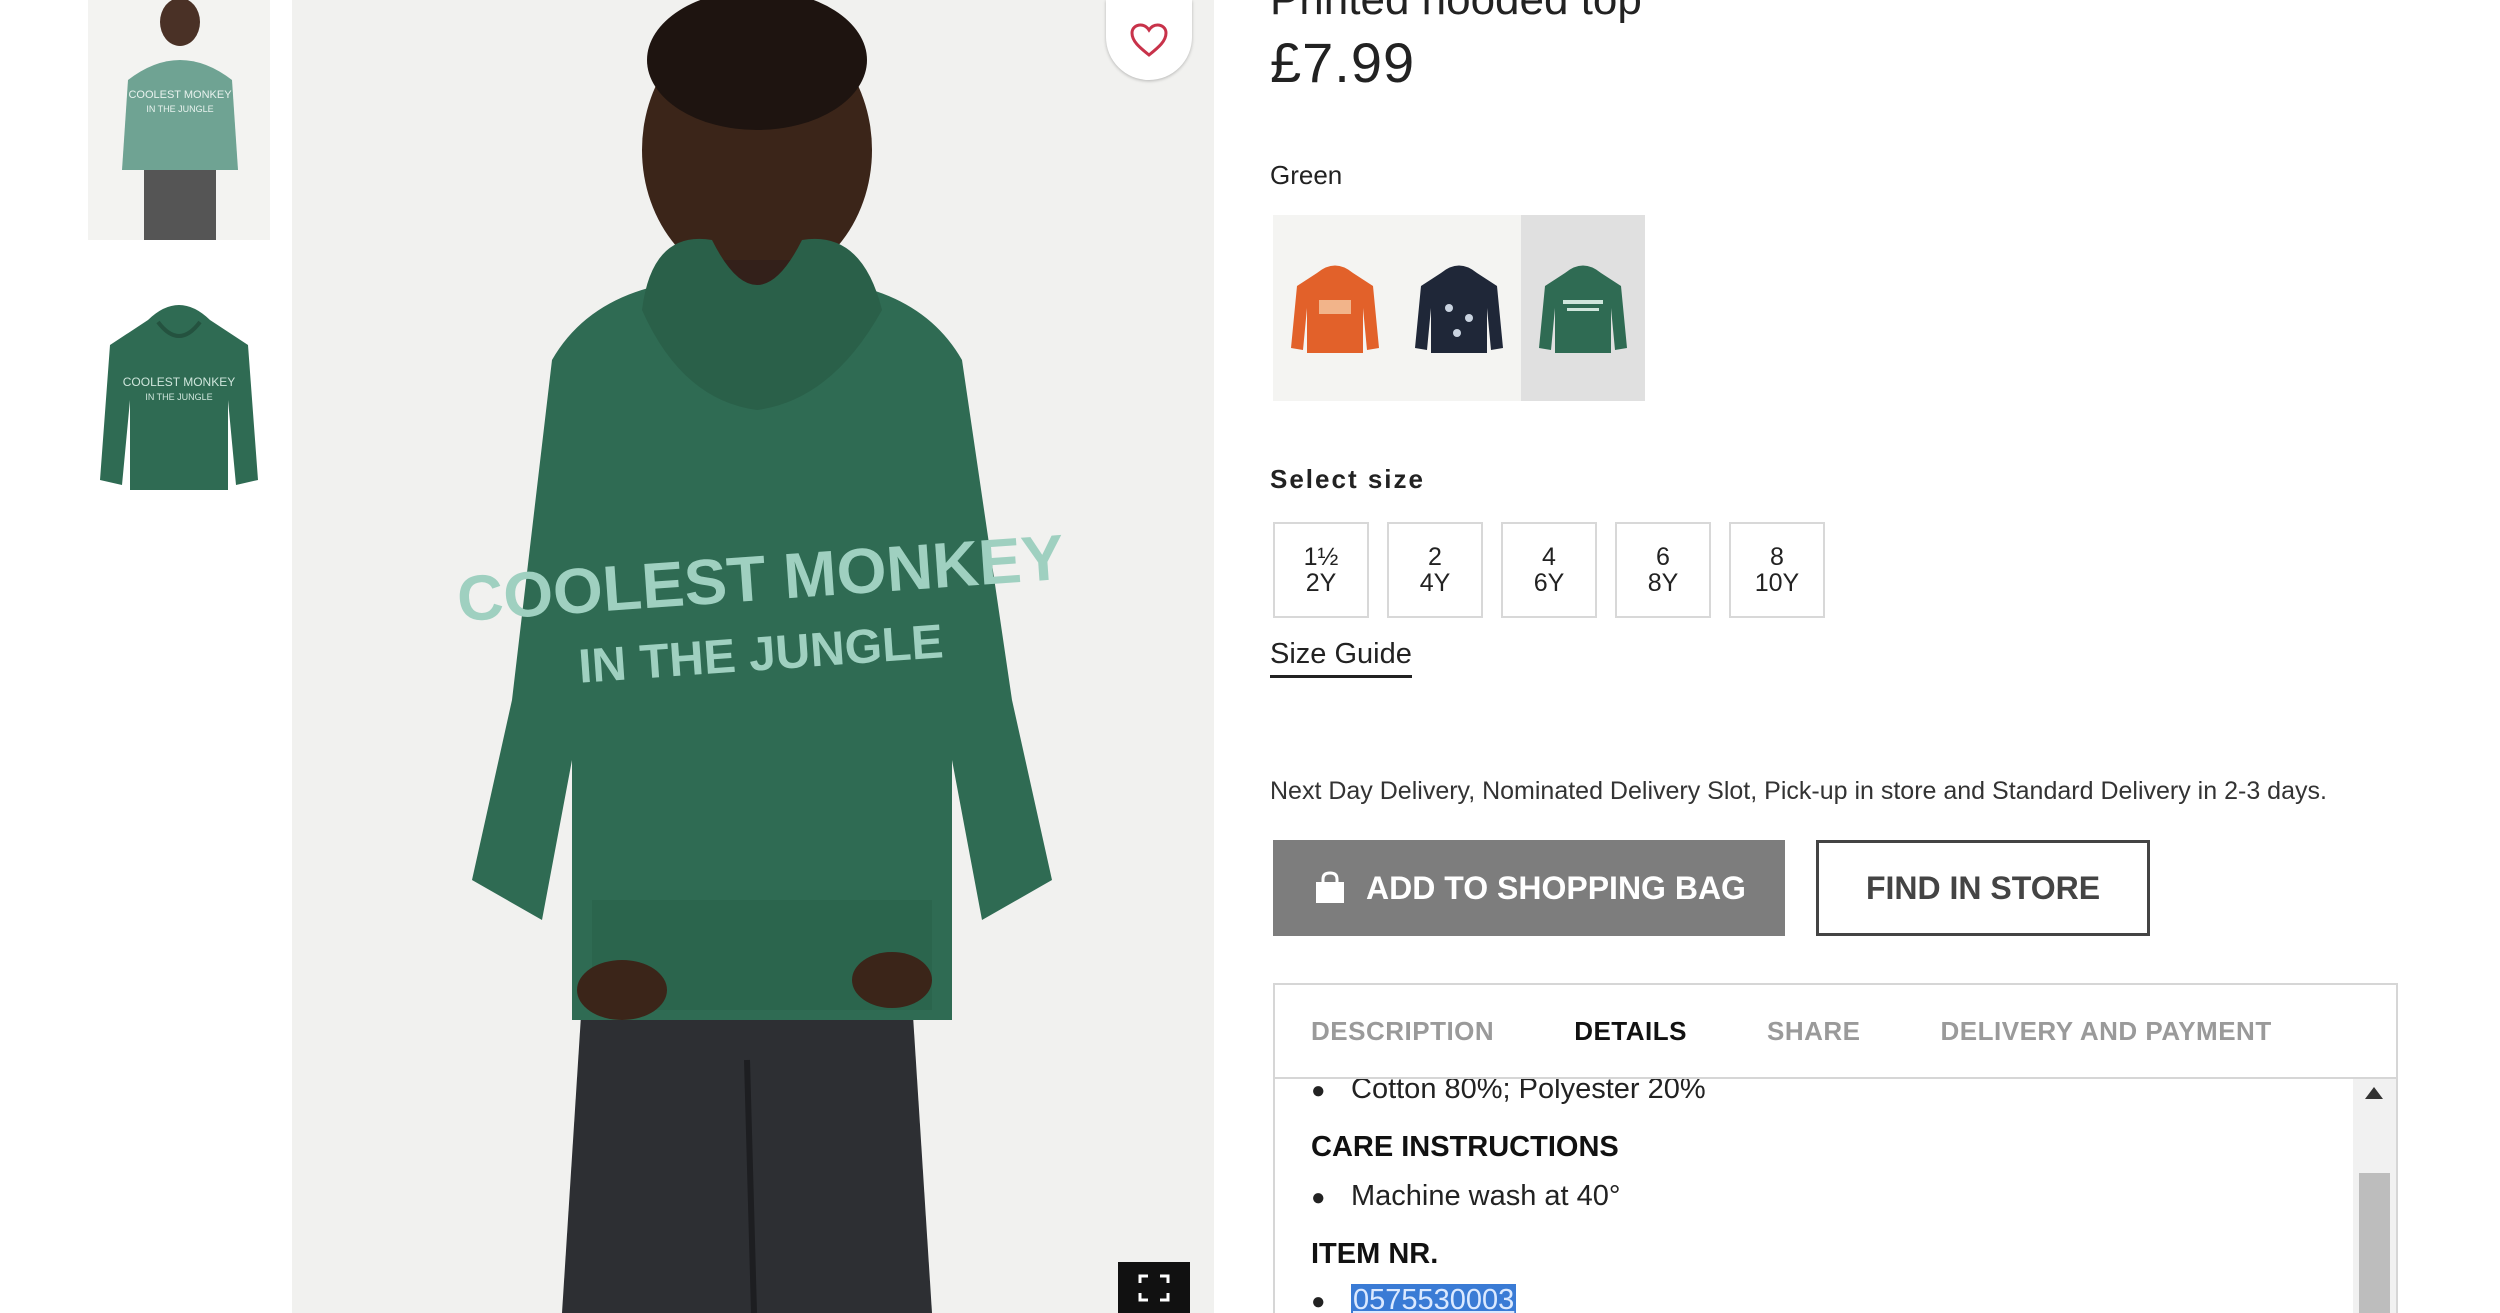 The image size is (2500, 1313). Describe the element at coordinates (1402, 1031) in the screenshot. I see `tab-description: DESCRIPTION` at that location.